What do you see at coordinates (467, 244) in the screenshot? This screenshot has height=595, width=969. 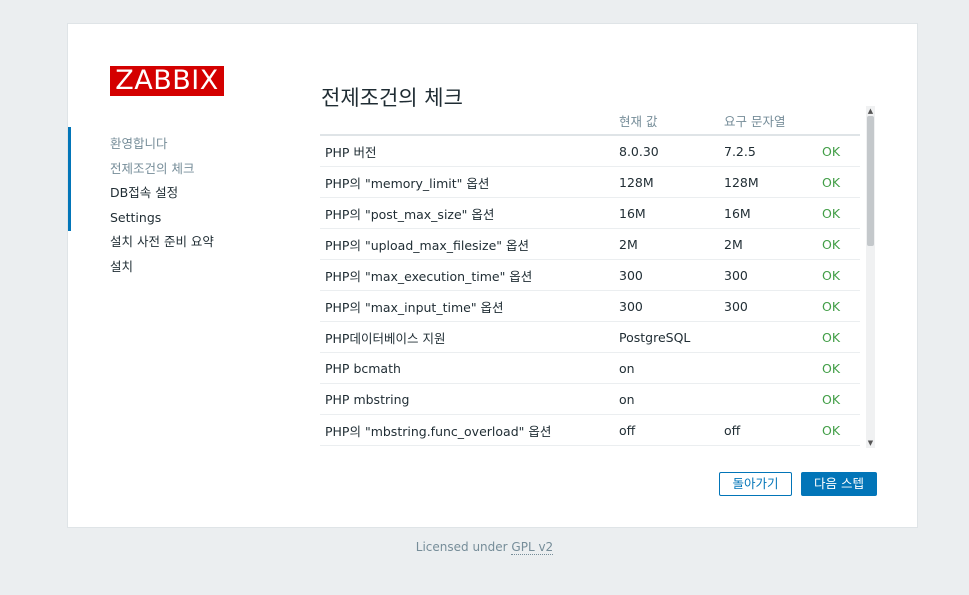 I see `row-name: PHP의 "upload_max_filesize" 옵션` at bounding box center [467, 244].